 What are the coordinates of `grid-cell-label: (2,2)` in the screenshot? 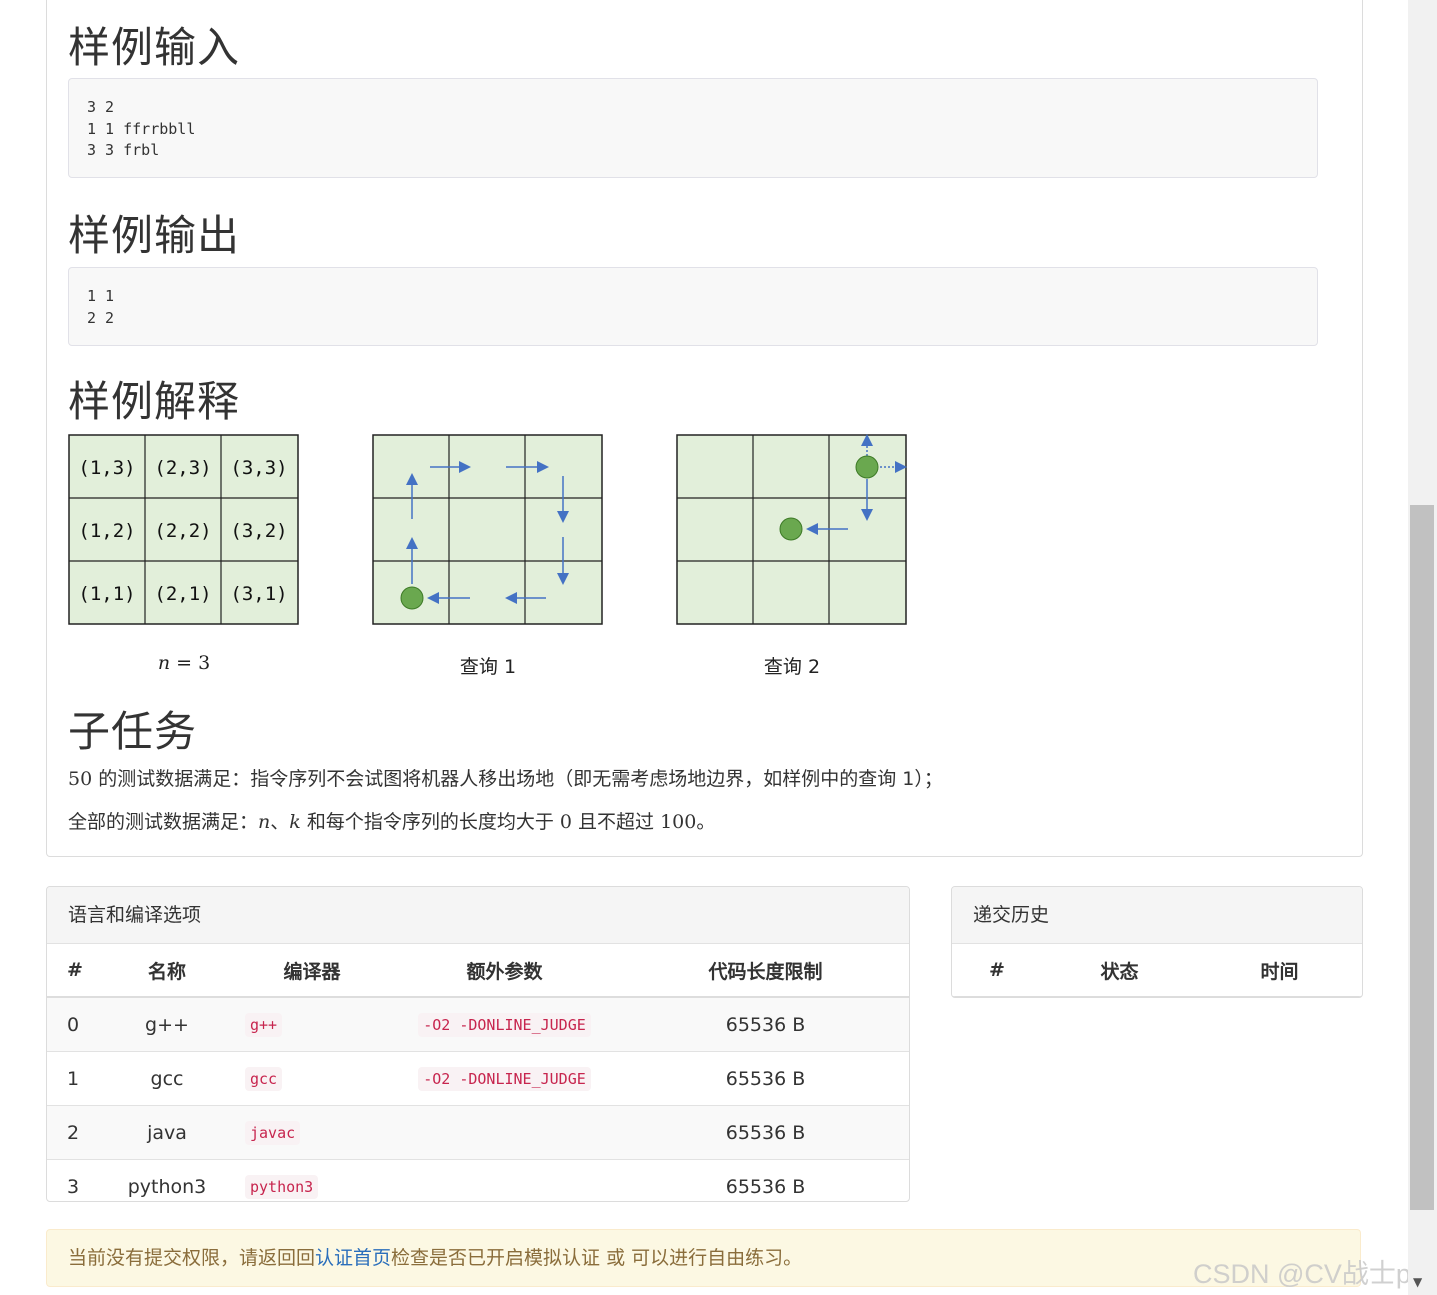 It's located at (182, 531).